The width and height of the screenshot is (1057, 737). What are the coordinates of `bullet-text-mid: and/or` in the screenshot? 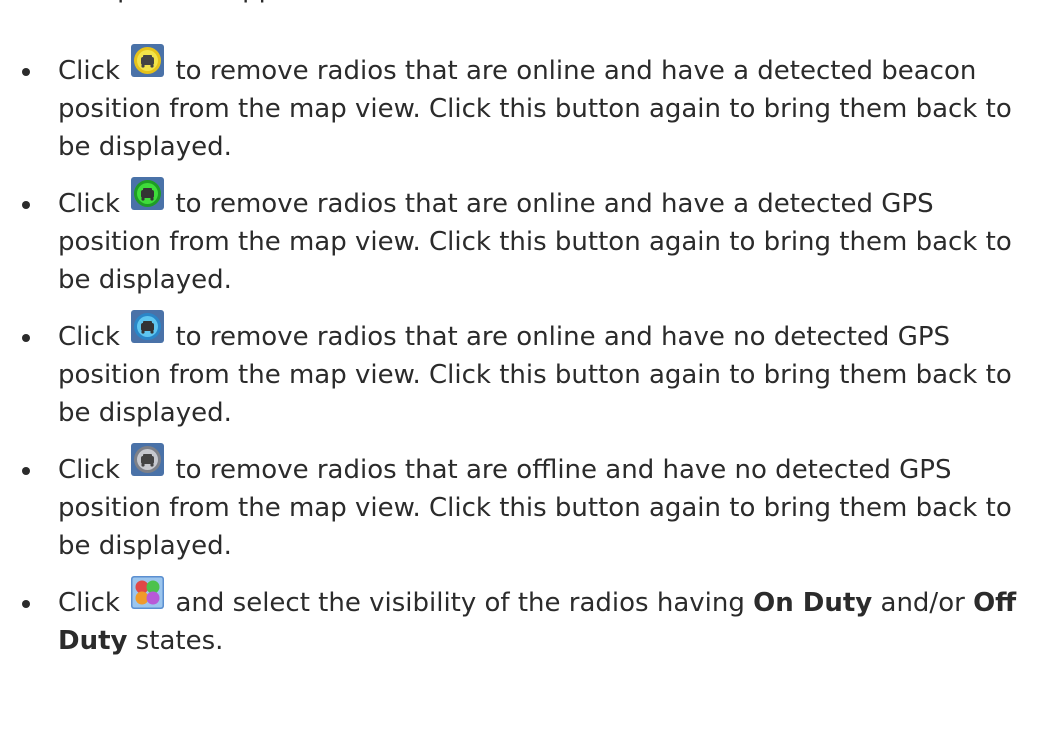 It's located at (922, 603).